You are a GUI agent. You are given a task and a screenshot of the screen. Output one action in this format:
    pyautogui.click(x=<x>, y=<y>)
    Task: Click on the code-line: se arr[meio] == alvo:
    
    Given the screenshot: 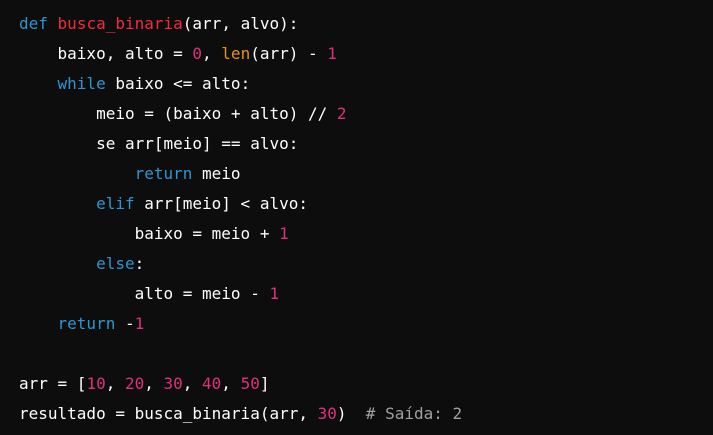 What is the action you would take?
    pyautogui.click(x=366, y=144)
    